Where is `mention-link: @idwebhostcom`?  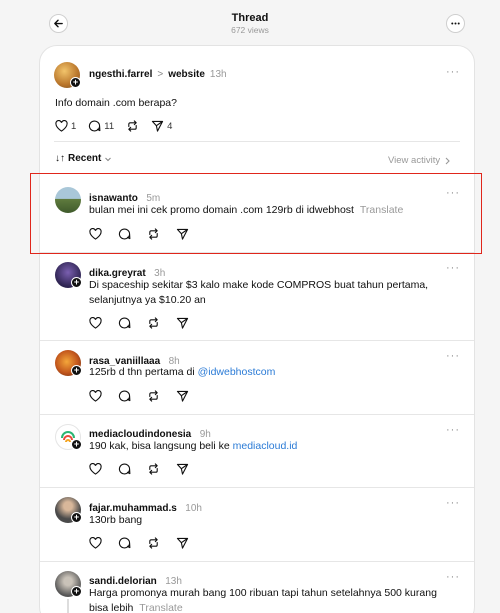
mention-link: @idwebhostcom is located at coordinates (237, 372).